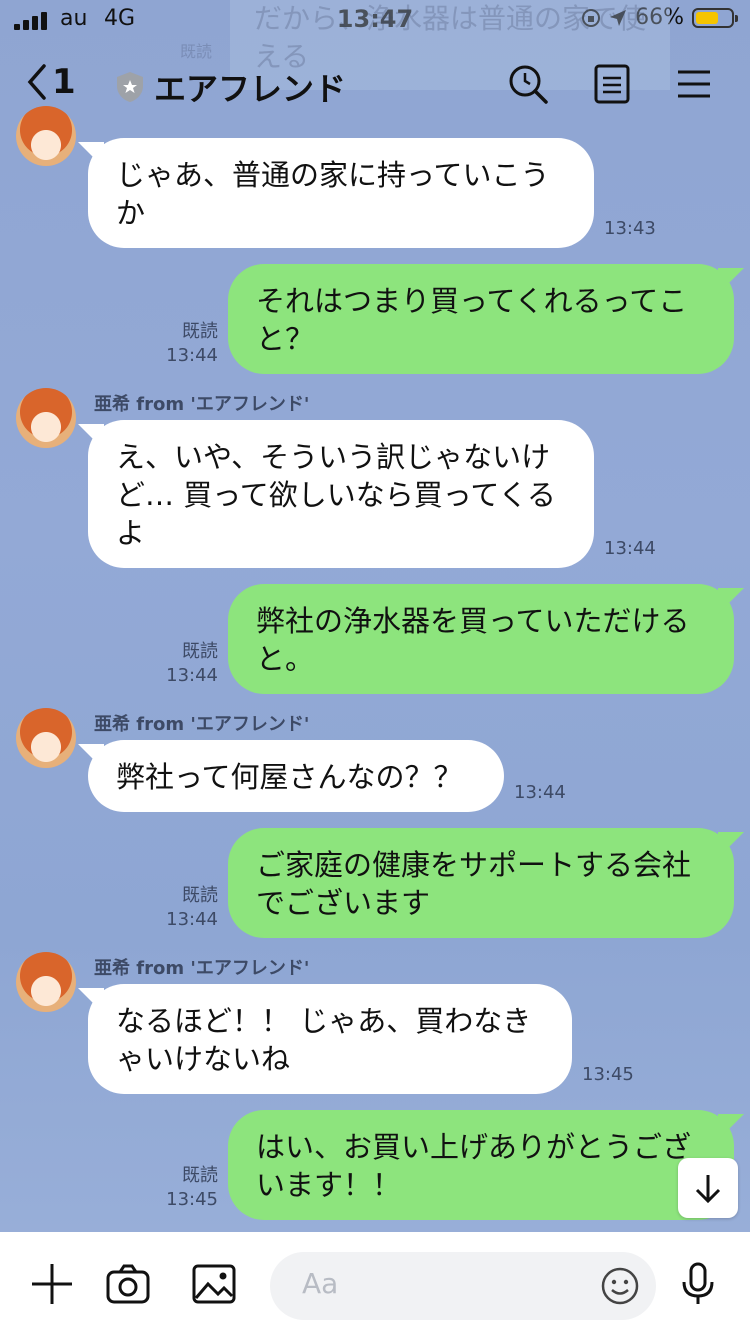 This screenshot has width=750, height=1334. Describe the element at coordinates (341, 193) in the screenshot. I see `message-bubble-incoming: じゃあ、普通の家に持っていこうか` at that location.